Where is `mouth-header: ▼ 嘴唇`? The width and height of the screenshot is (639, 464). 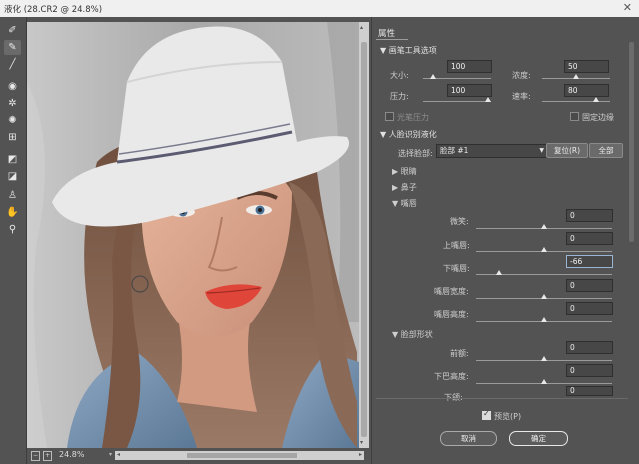 mouth-header: ▼ 嘴唇 is located at coordinates (404, 203).